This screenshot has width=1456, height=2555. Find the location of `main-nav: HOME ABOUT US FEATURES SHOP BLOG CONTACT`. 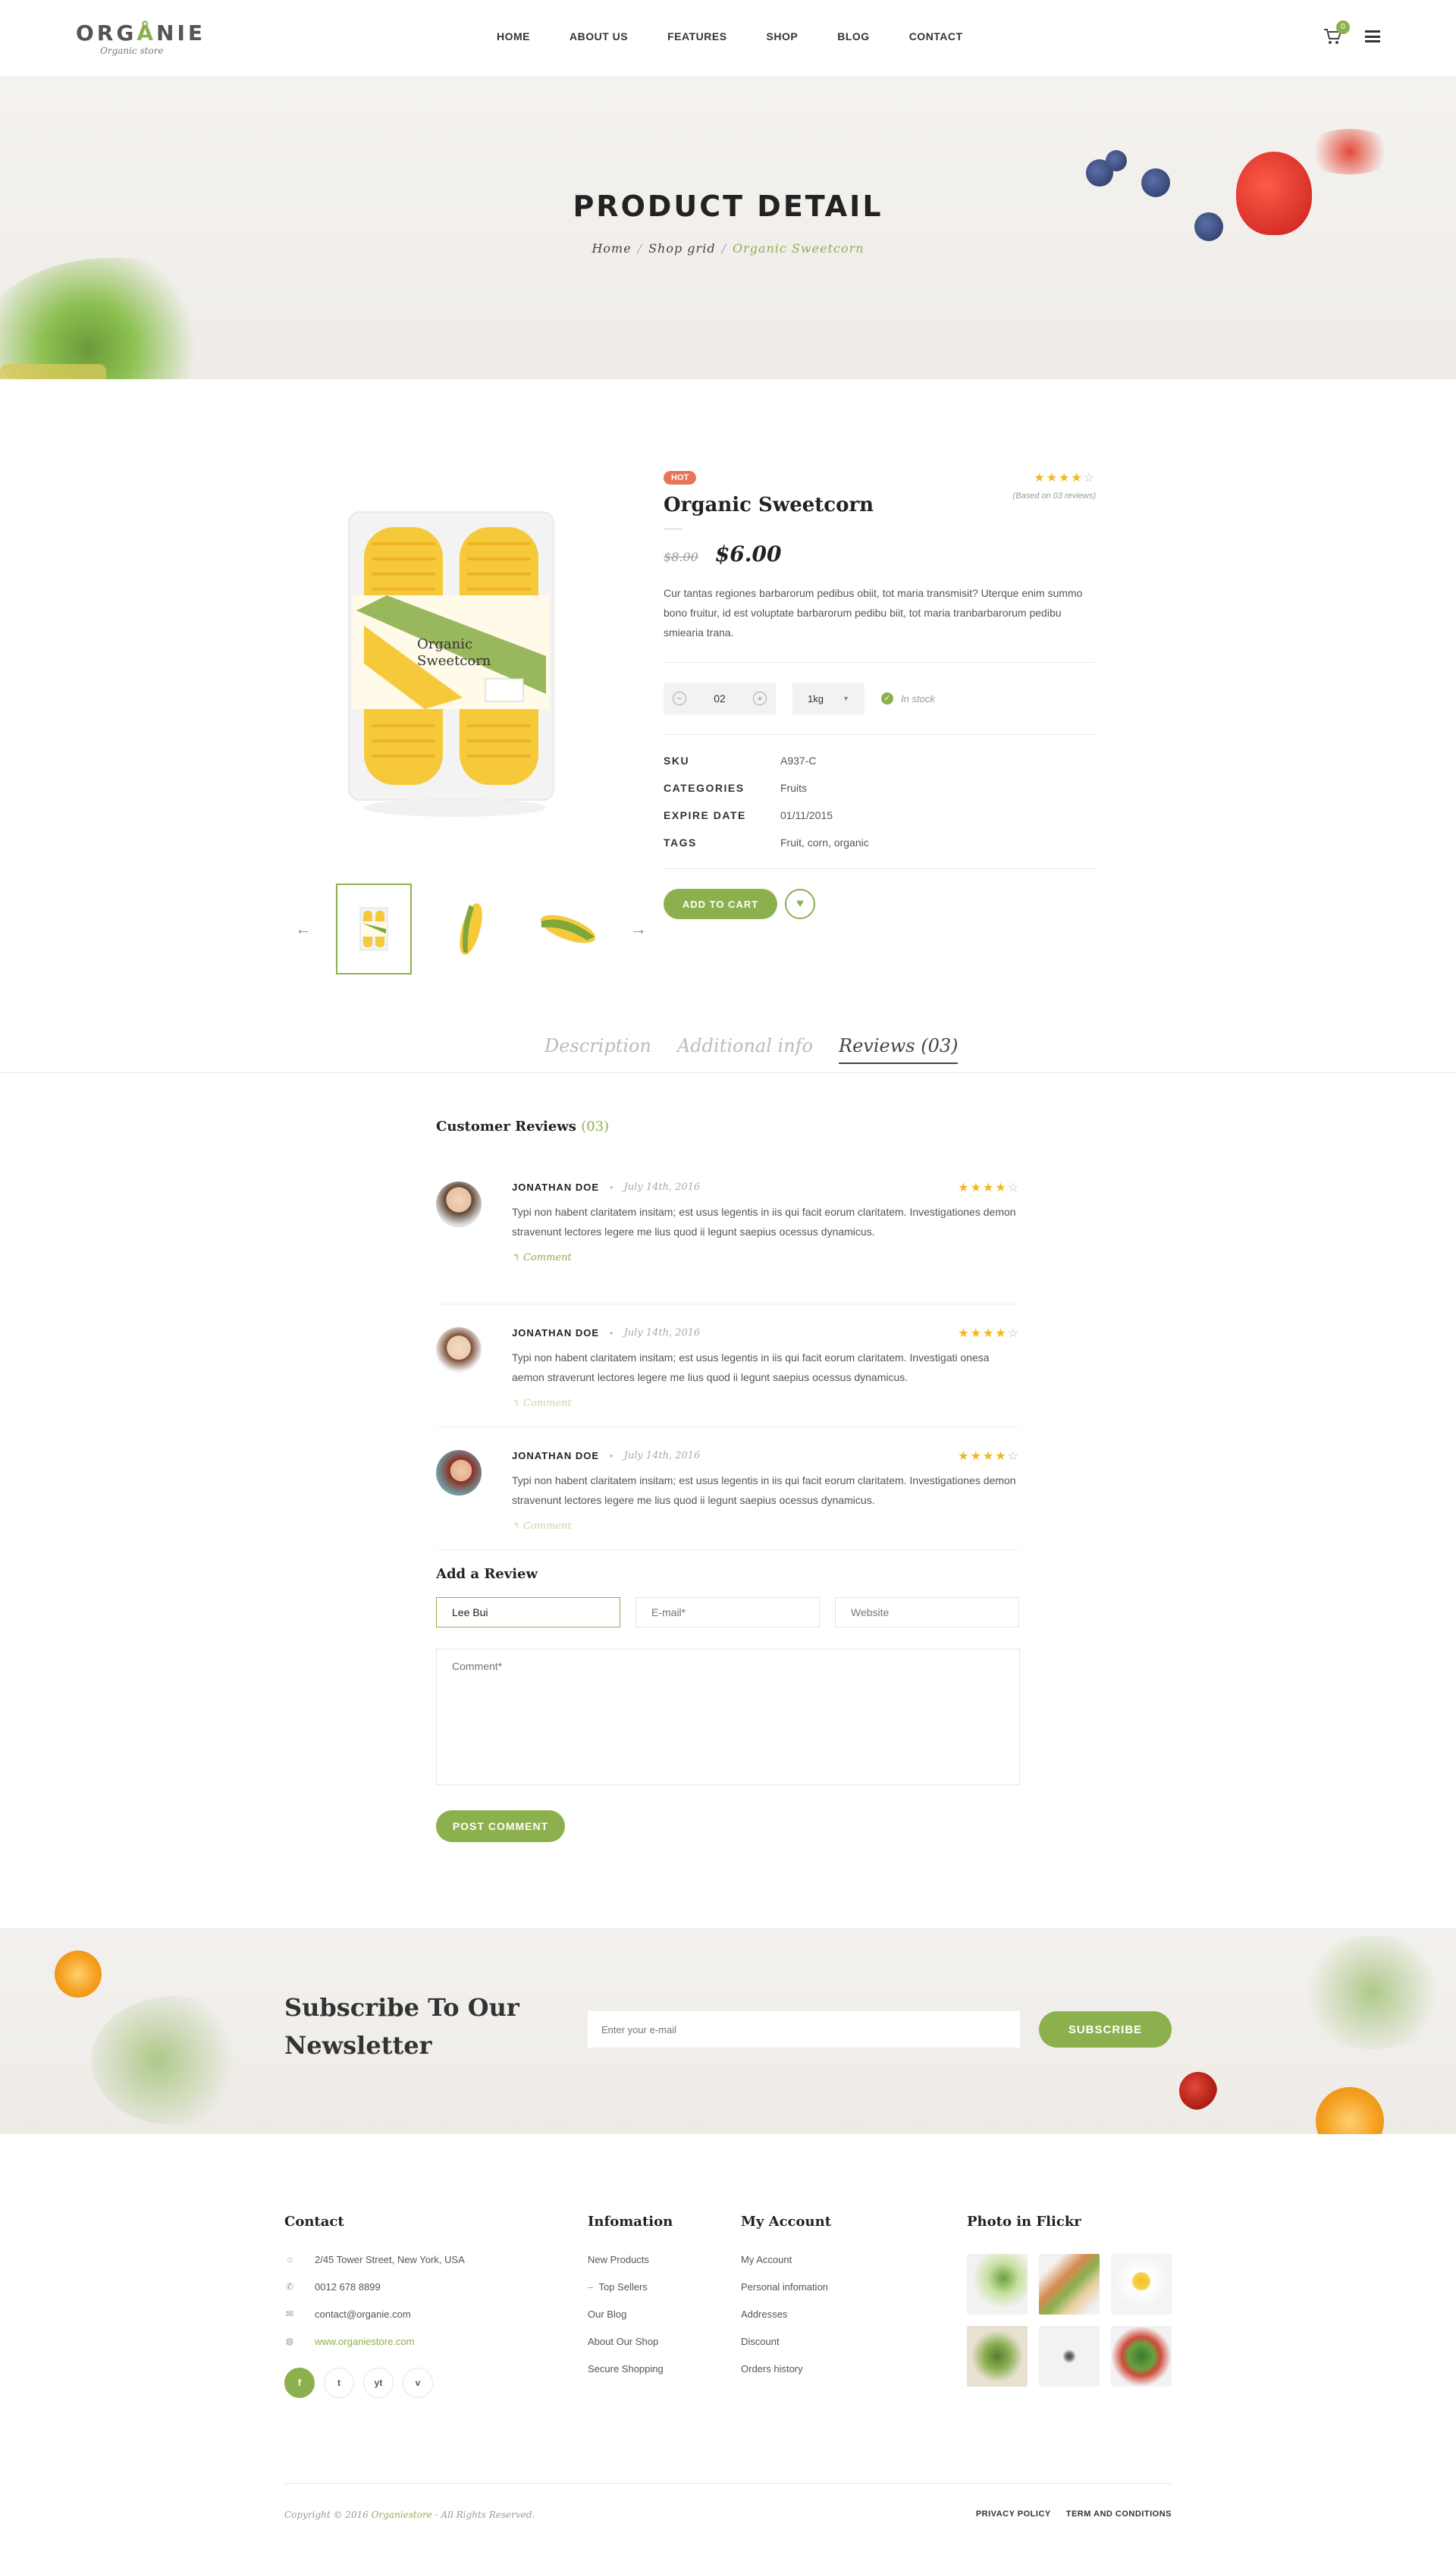

main-nav: HOME ABOUT US FEATURES SHOP BLOG CONTACT is located at coordinates (730, 36).